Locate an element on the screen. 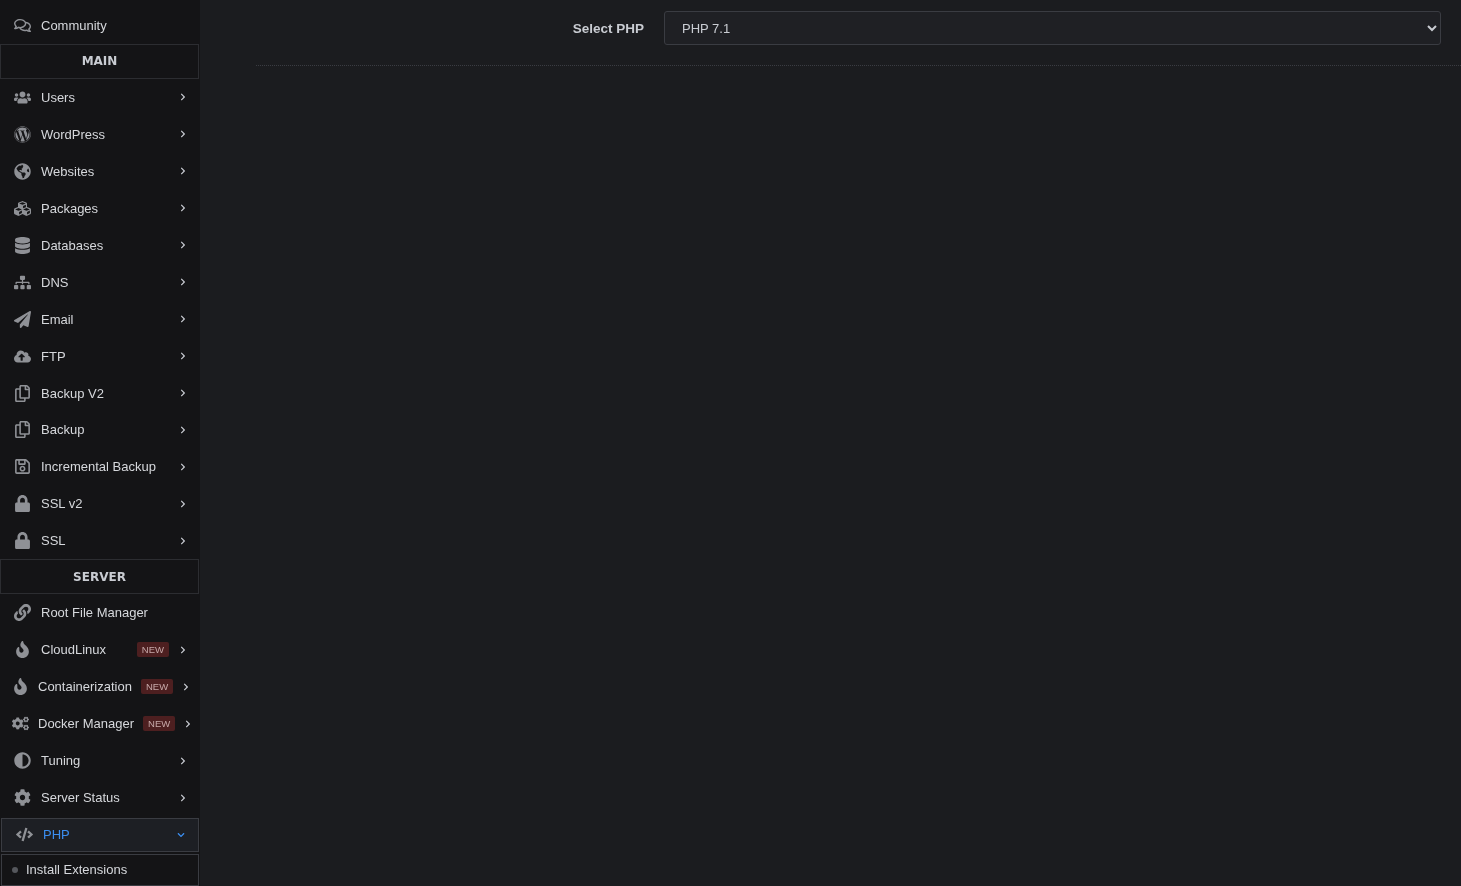  nav-item: SSL v2 is located at coordinates (100, 504).